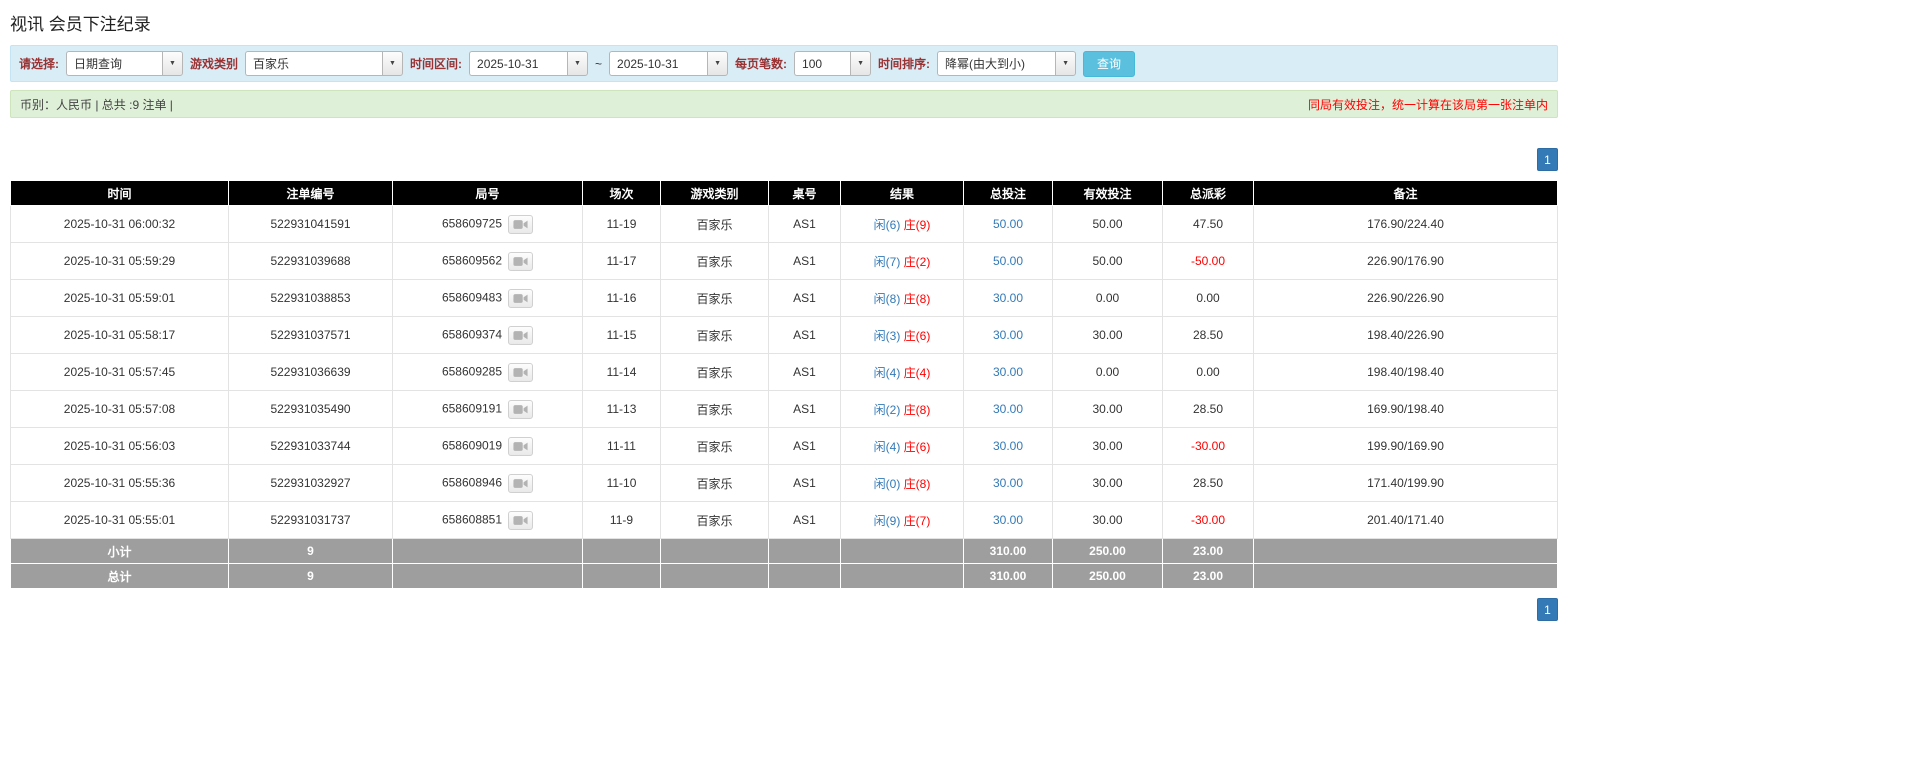 This screenshot has width=1914, height=782. I want to click on summary-count: 9, so click(310, 551).